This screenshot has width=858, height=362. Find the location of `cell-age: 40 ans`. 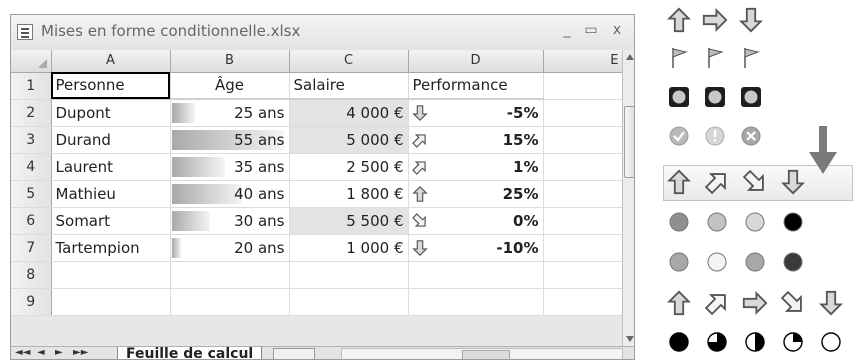

cell-age: 40 ans is located at coordinates (230, 194).